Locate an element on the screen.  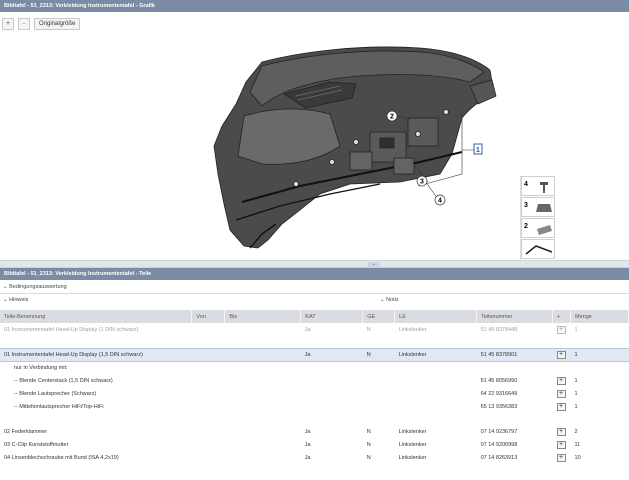
cell-name: -- Blende Centerstack (1,5 DIN schwarz) is located at coordinates (63, 380).